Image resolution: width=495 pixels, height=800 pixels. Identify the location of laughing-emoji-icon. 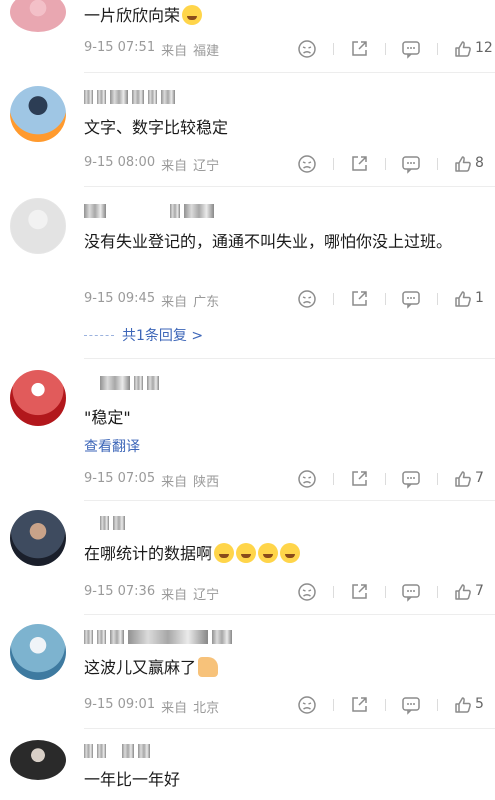
(268, 553).